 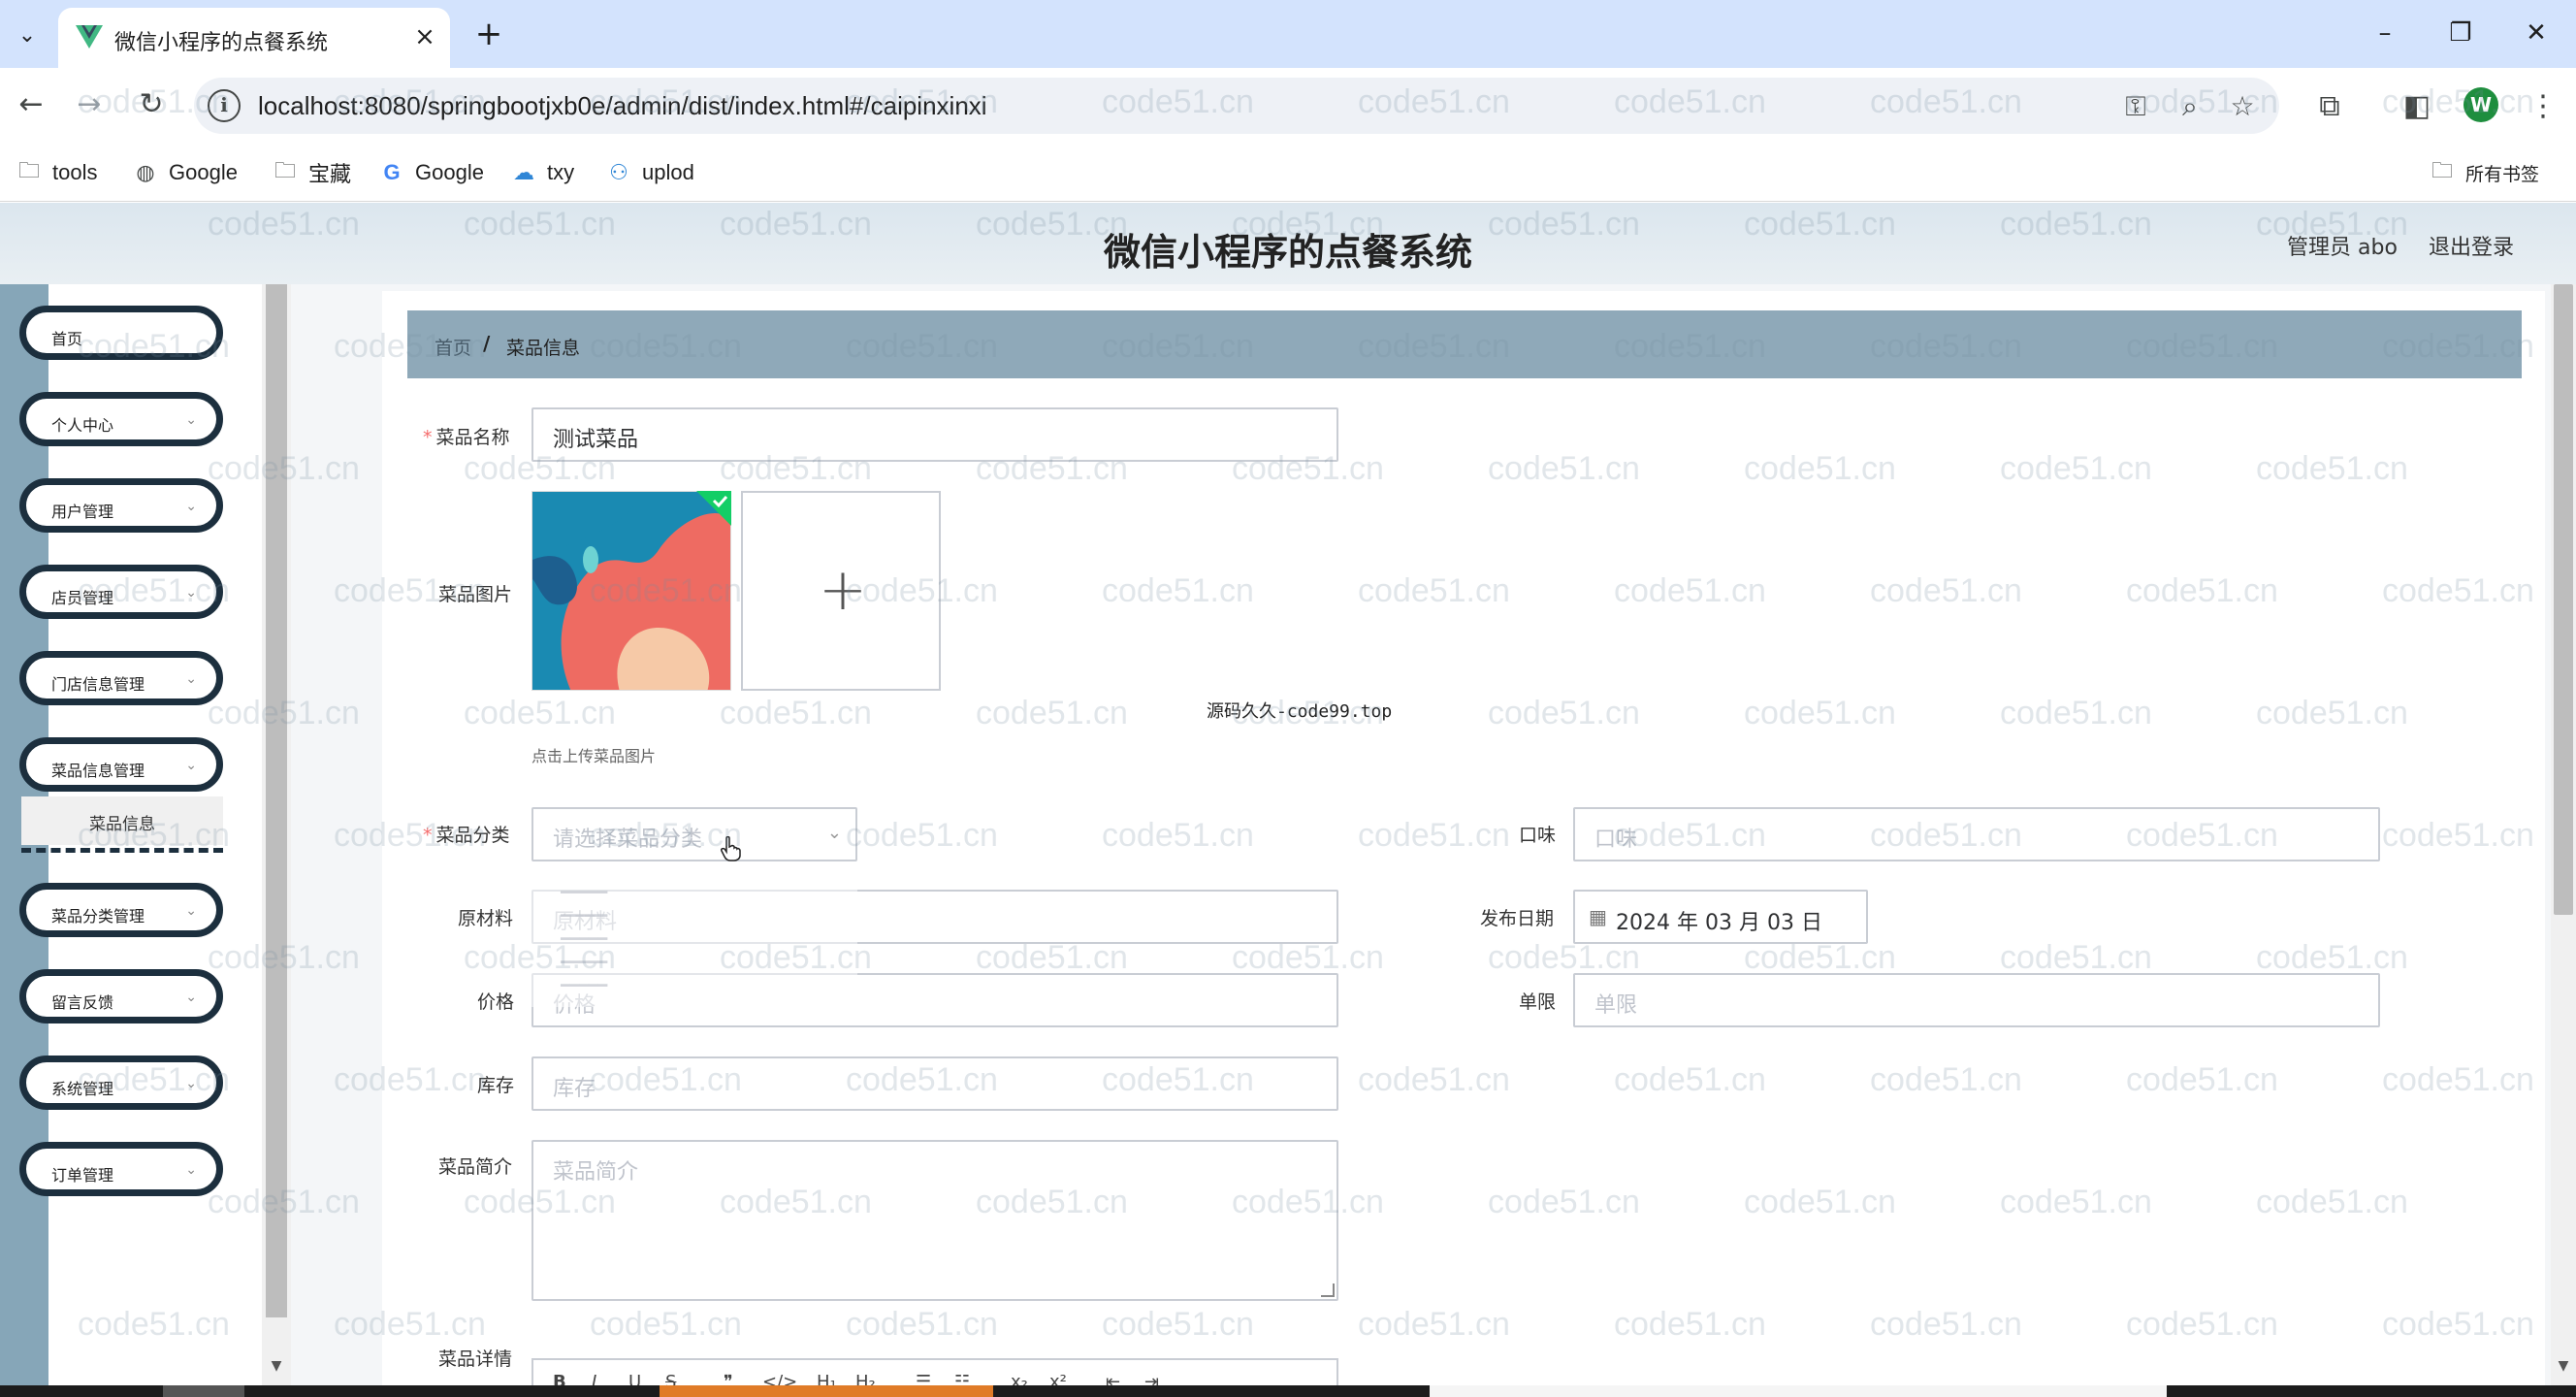 I want to click on submenu-item-dish-info: 菜品信息, so click(x=122, y=820).